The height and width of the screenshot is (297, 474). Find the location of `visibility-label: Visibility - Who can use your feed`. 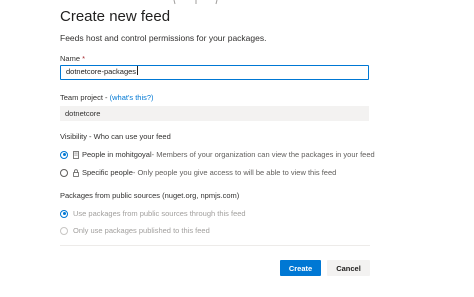

visibility-label: Visibility - Who can use your feed is located at coordinates (115, 136).